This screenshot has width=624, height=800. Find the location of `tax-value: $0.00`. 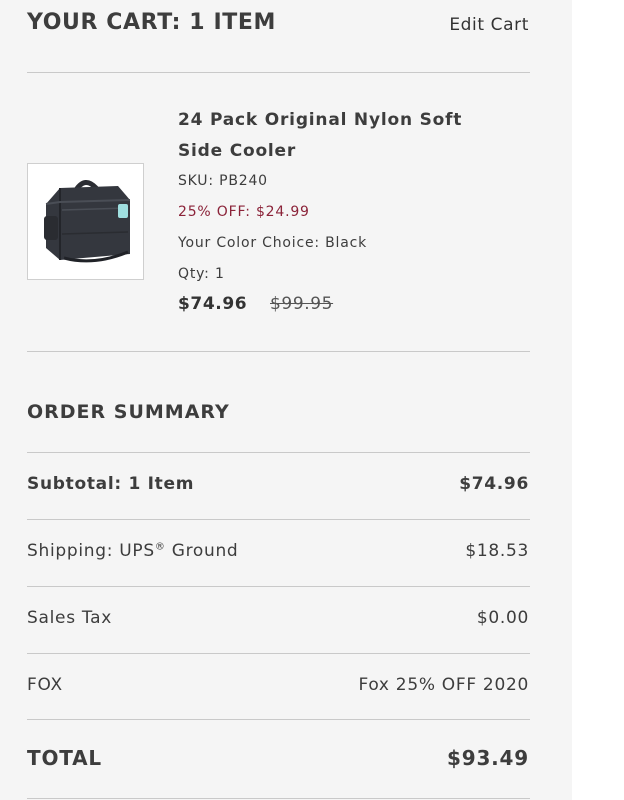

tax-value: $0.00 is located at coordinates (502, 618).